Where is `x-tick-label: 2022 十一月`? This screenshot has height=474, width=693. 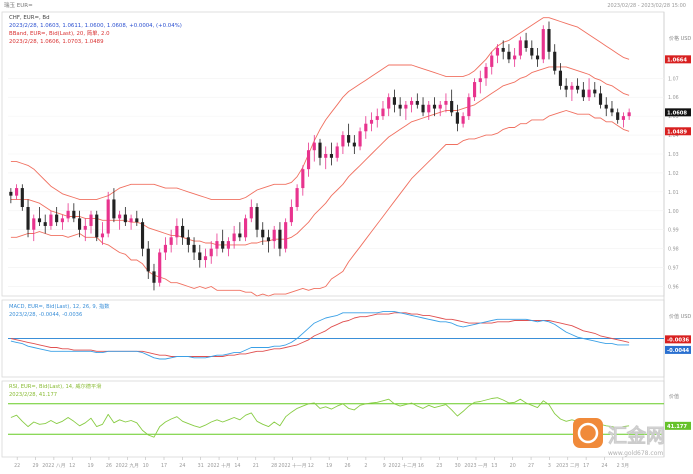 x-tick-label: 2022 十一月 is located at coordinates (292, 465).